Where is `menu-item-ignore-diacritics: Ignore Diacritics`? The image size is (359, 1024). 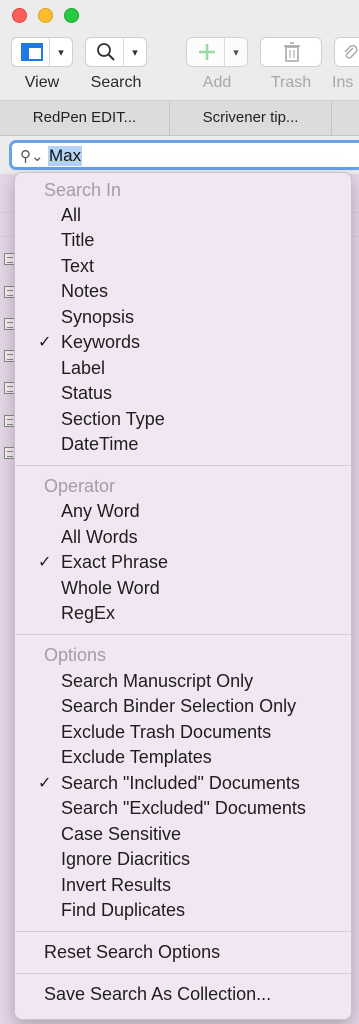 menu-item-ignore-diacritics: Ignore Diacritics is located at coordinates (183, 859).